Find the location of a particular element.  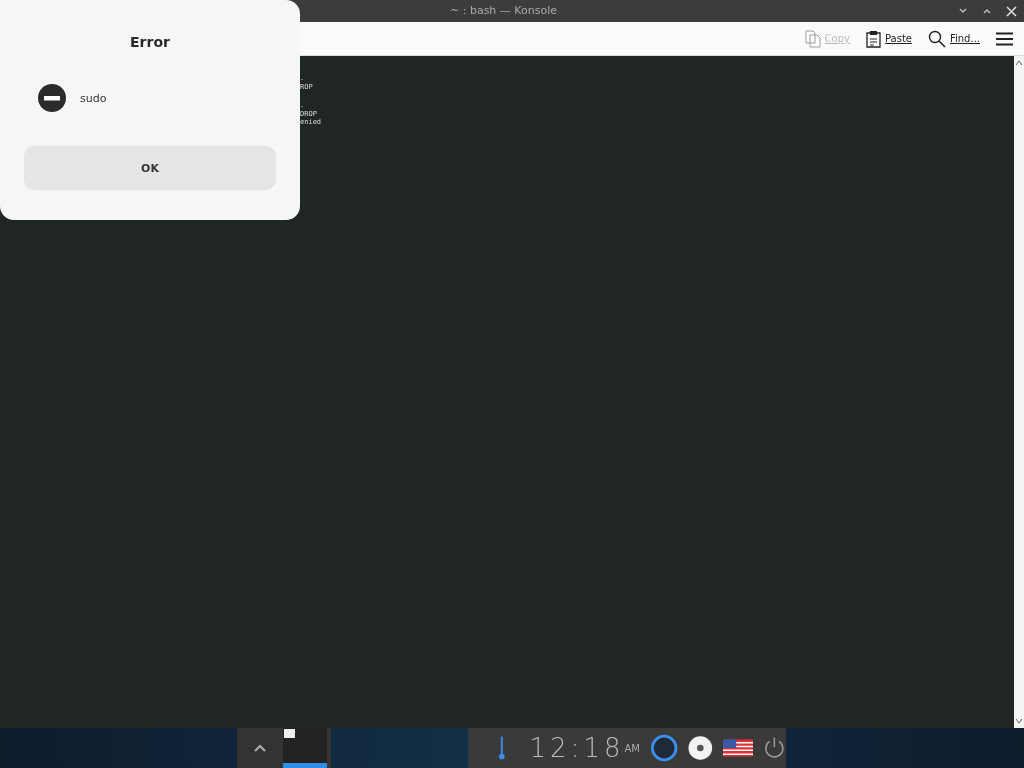

power-icon is located at coordinates (774, 748).